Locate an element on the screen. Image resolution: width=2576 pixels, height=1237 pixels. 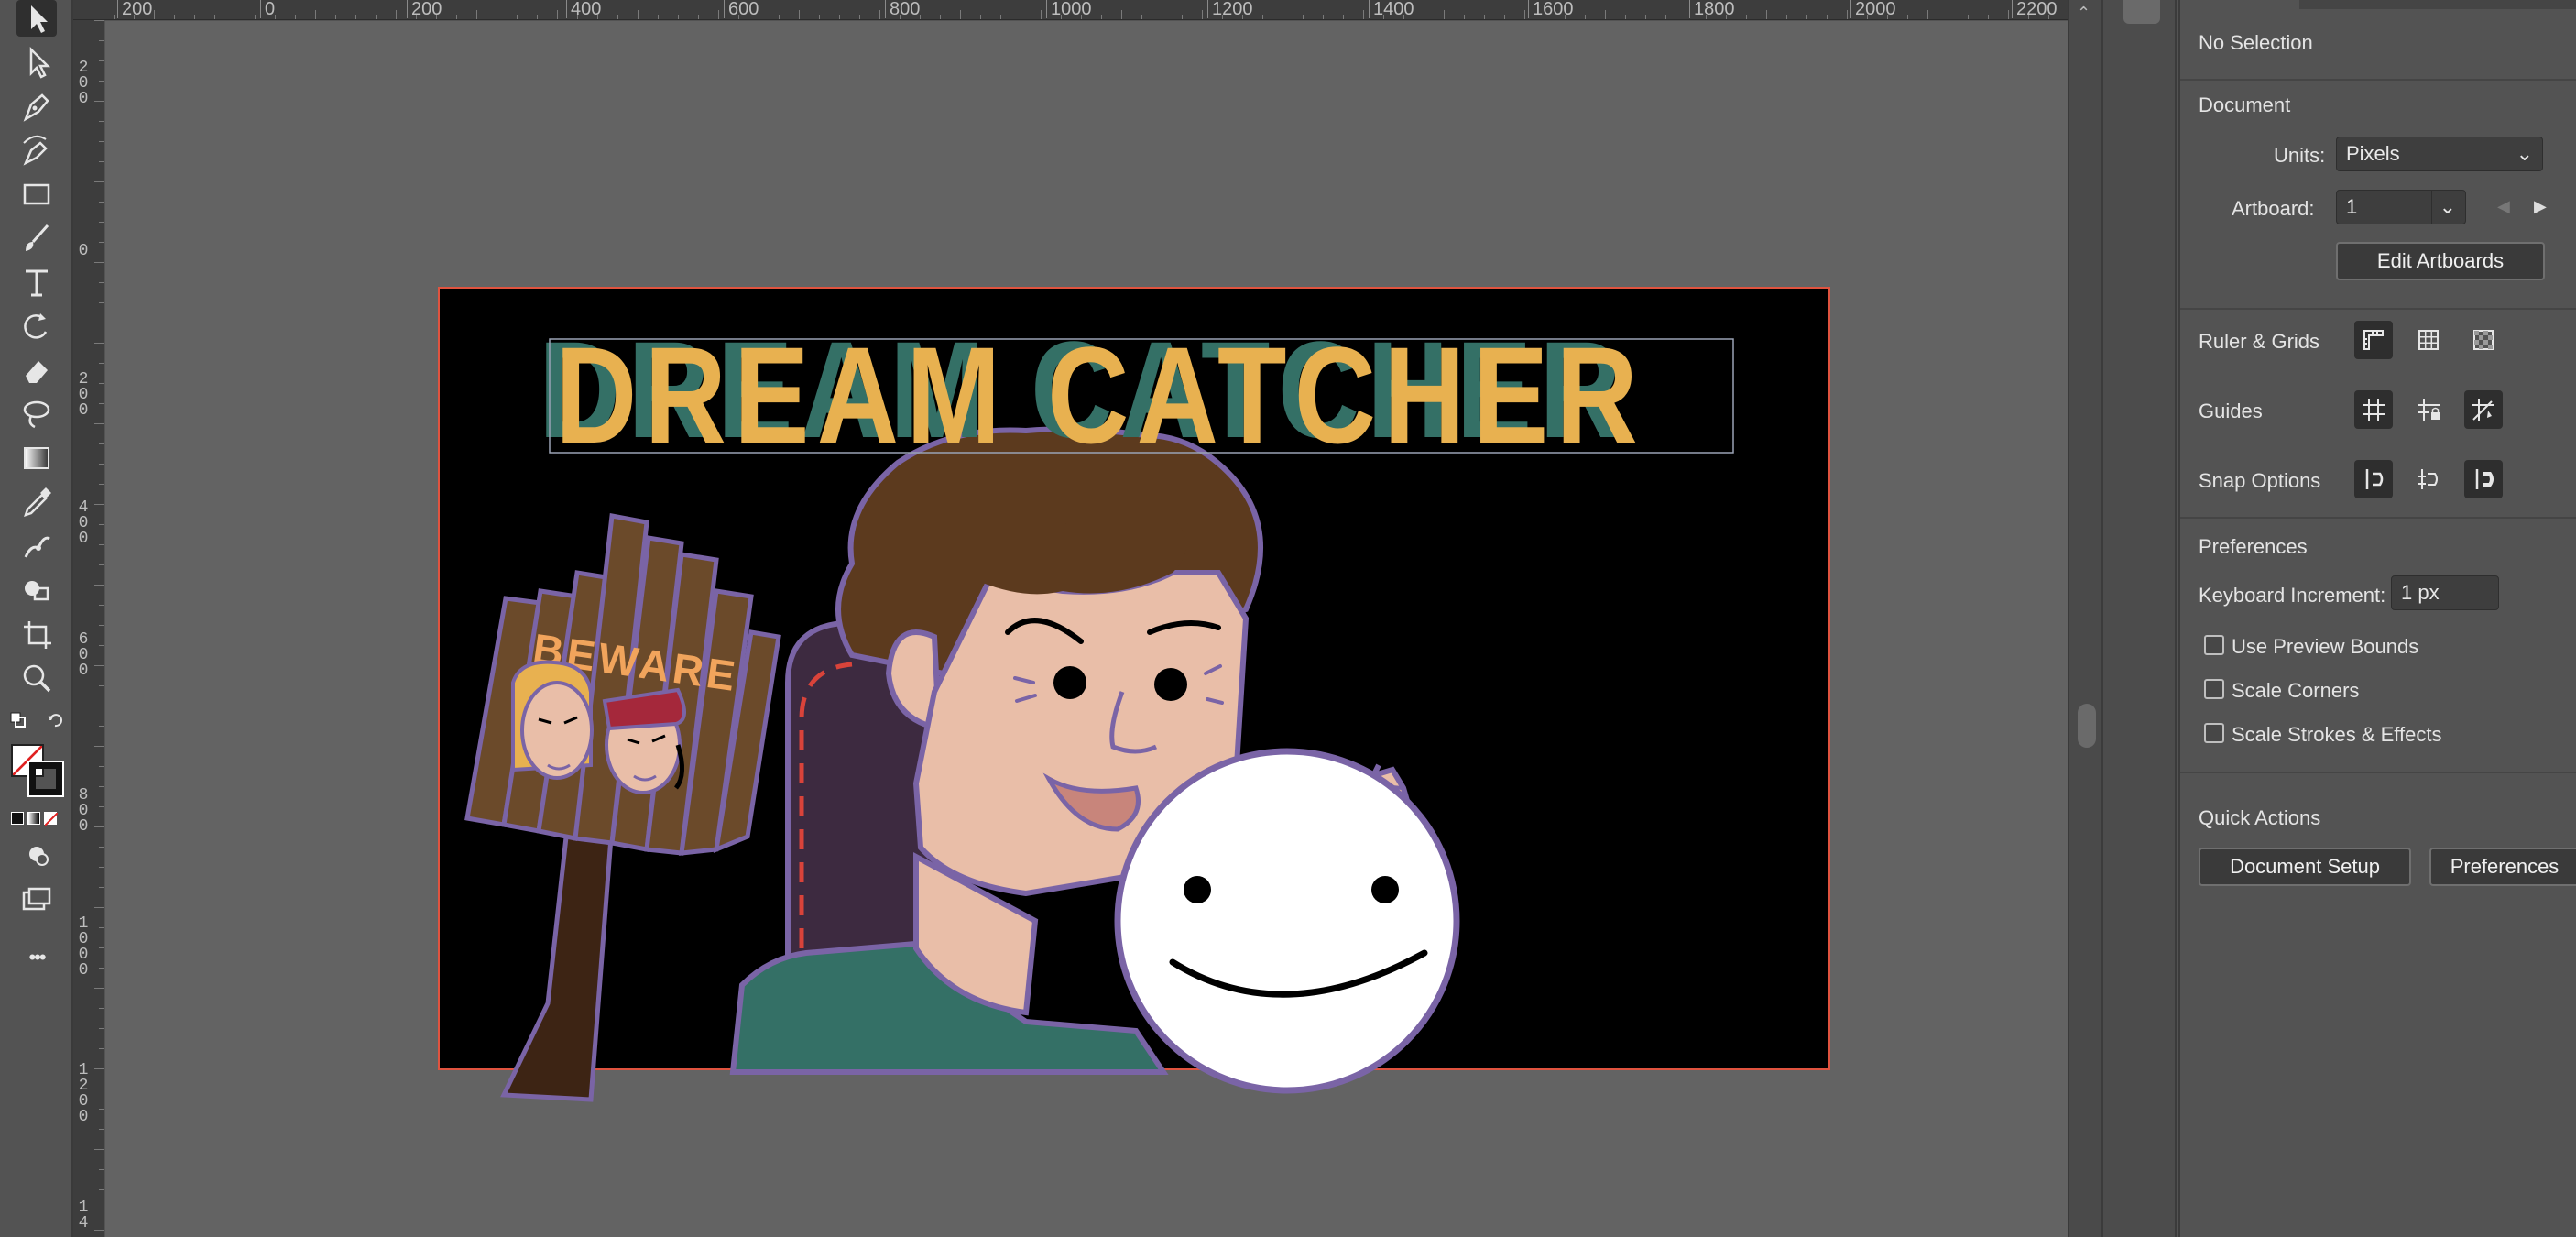
grid-icon is located at coordinates (2429, 340).